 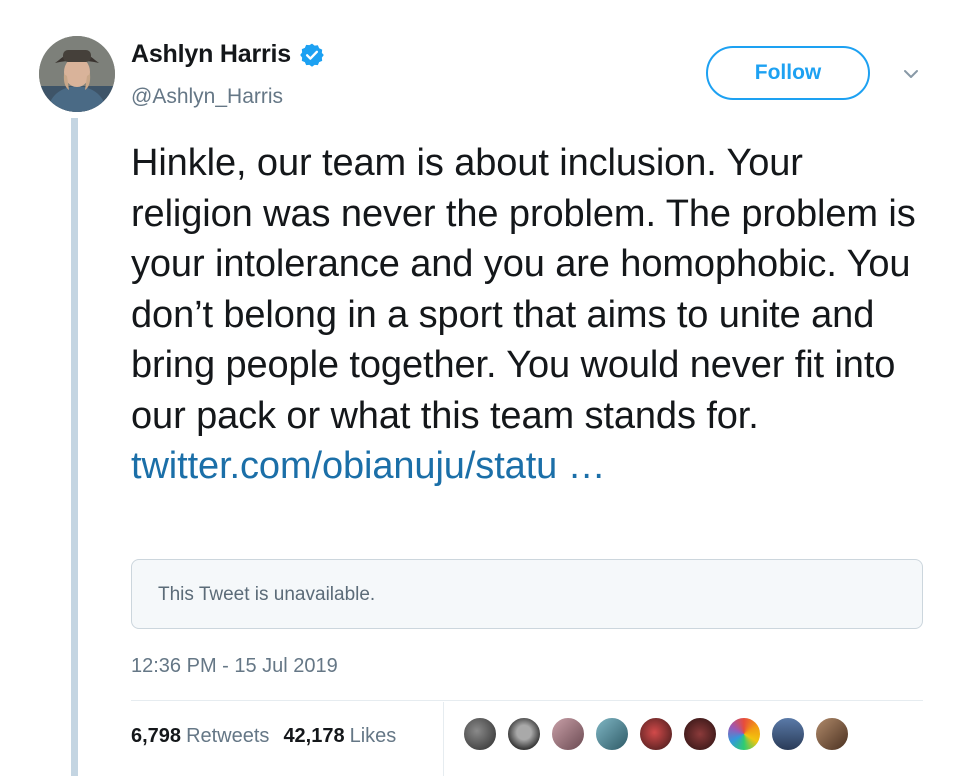 I want to click on chevron-down-icon, so click(x=911, y=74).